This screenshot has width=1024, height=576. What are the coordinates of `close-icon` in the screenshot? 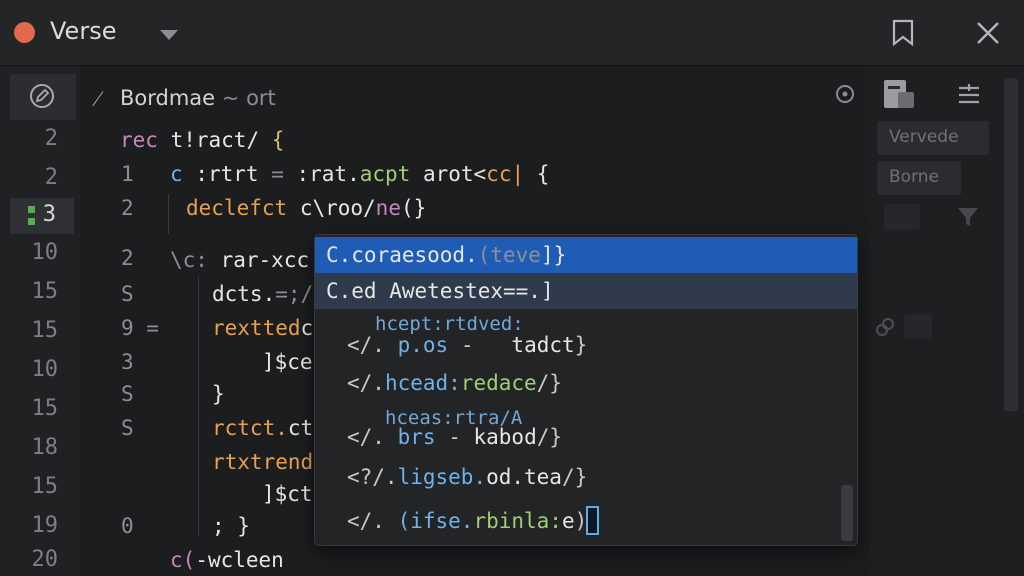 It's located at (988, 33).